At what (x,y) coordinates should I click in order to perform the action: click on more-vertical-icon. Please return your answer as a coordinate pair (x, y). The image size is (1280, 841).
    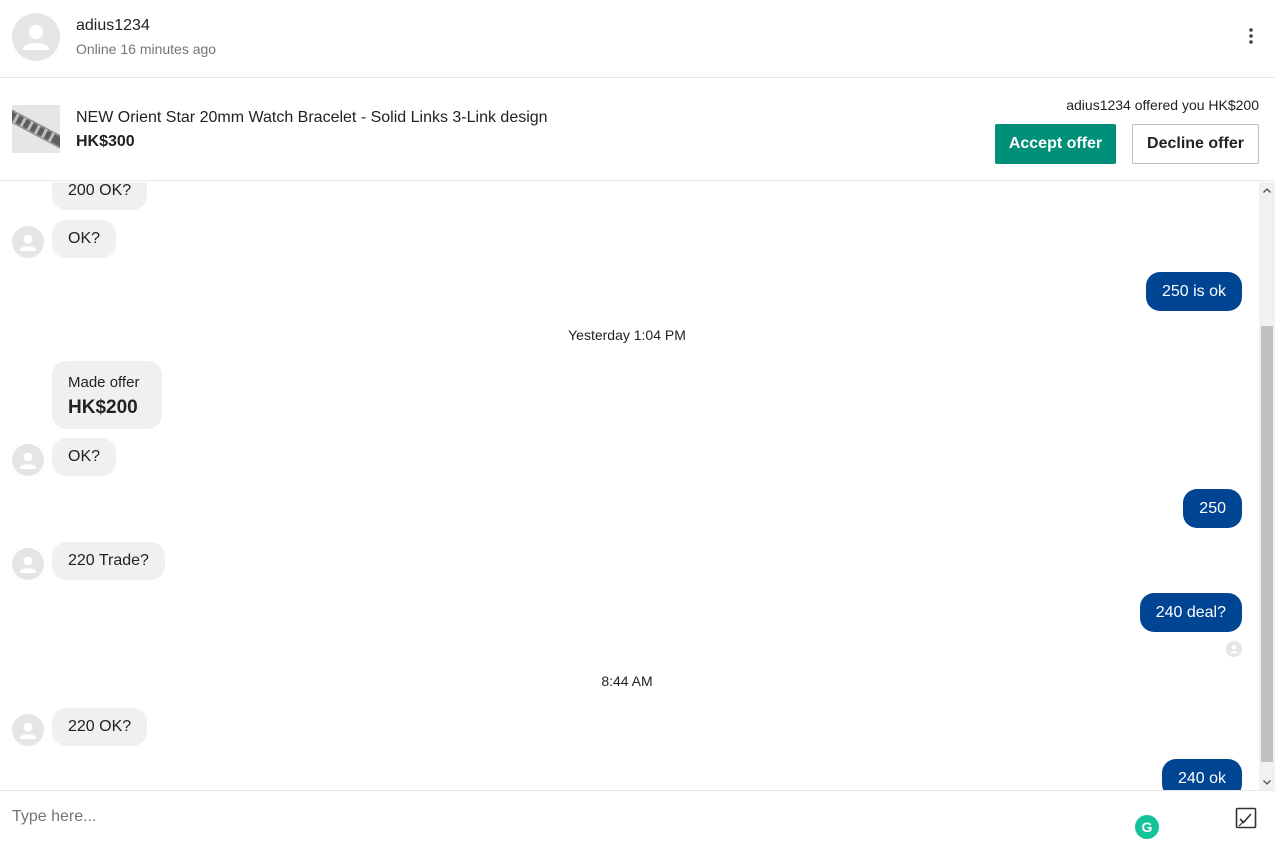
    Looking at the image, I should click on (1251, 36).